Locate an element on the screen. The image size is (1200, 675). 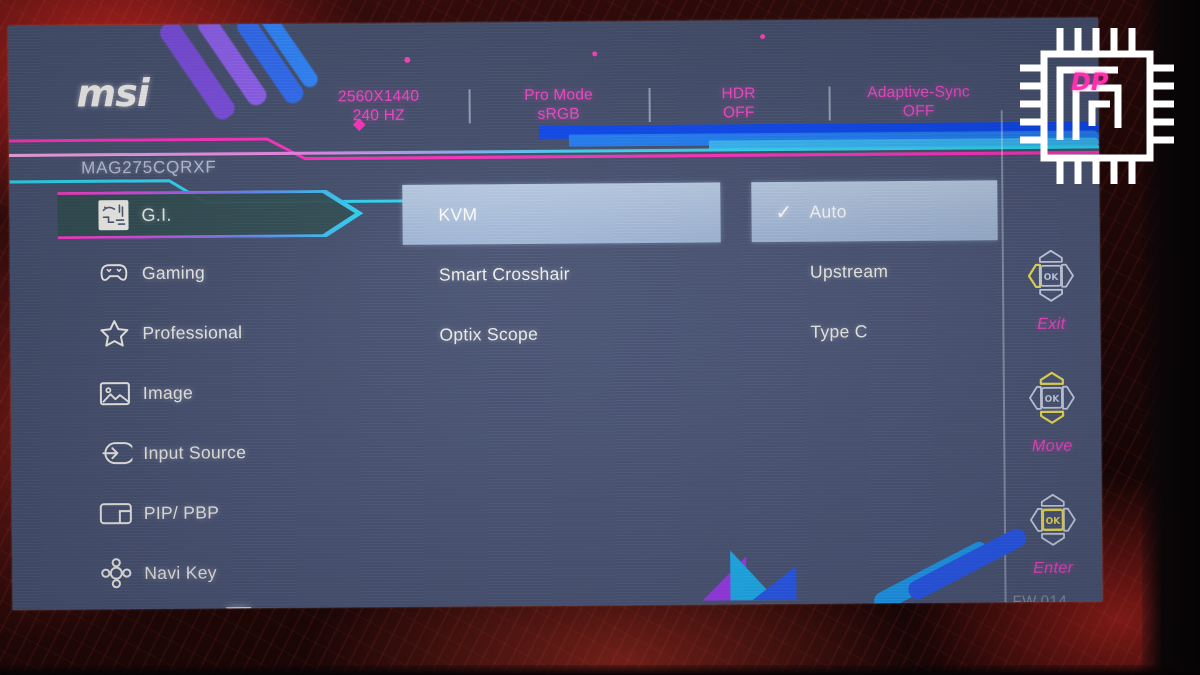
menu-column: KVM Smart Crosshair Optix Scope is located at coordinates (561, 273).